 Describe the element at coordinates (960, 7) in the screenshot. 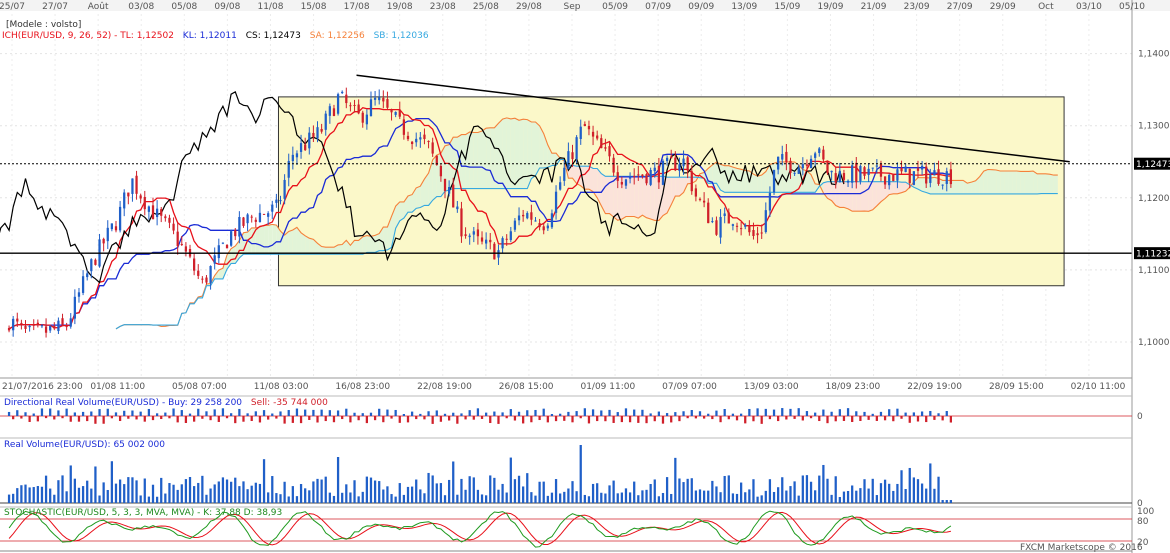

I see `top-date-label: 27/09` at that location.